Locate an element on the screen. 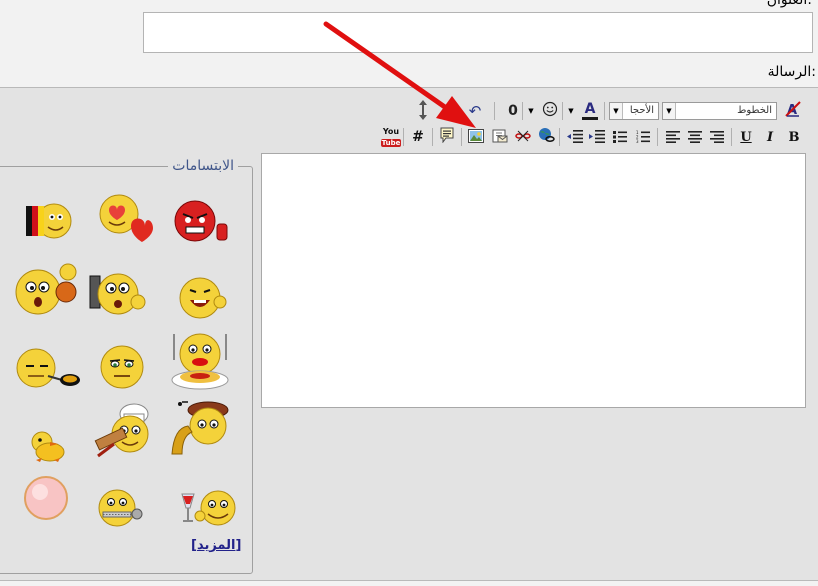 The width and height of the screenshot is (818, 586). unlink-icon is located at coordinates (523, 137).